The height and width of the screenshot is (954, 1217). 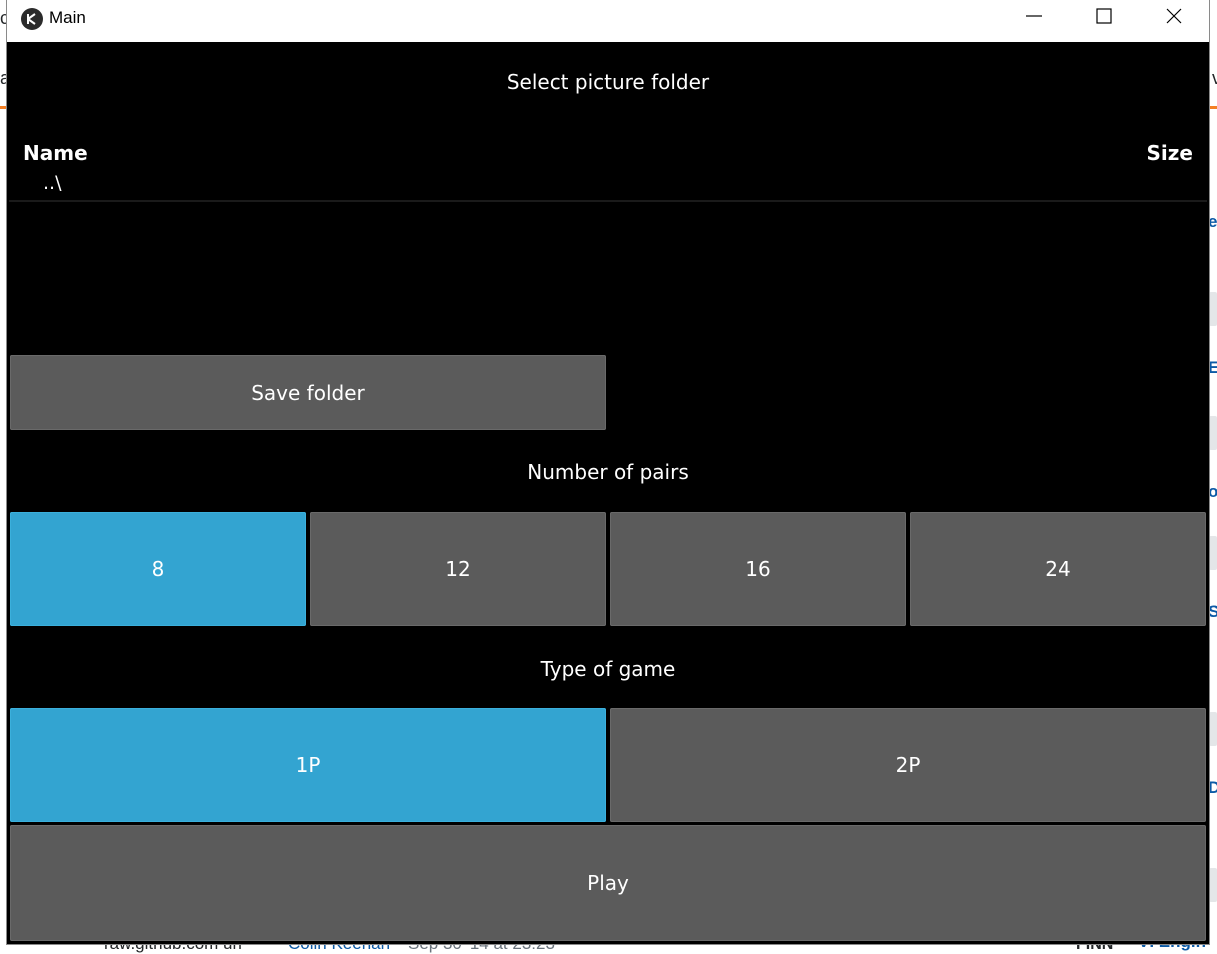 What do you see at coordinates (1058, 569) in the screenshot?
I see `pairs-option-24: 24` at bounding box center [1058, 569].